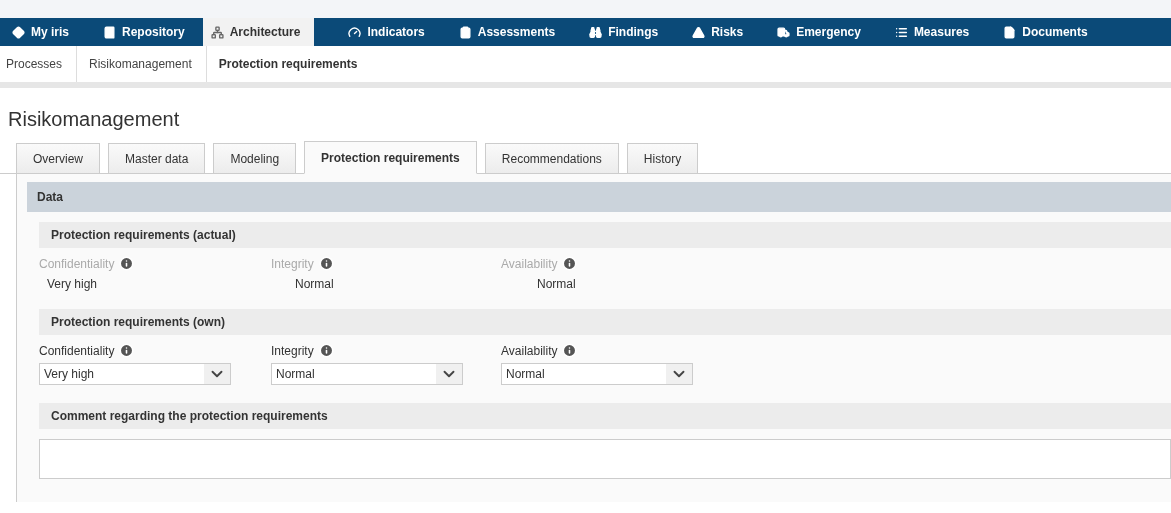 The width and height of the screenshot is (1171, 513). Describe the element at coordinates (662, 158) in the screenshot. I see `tab: History` at that location.